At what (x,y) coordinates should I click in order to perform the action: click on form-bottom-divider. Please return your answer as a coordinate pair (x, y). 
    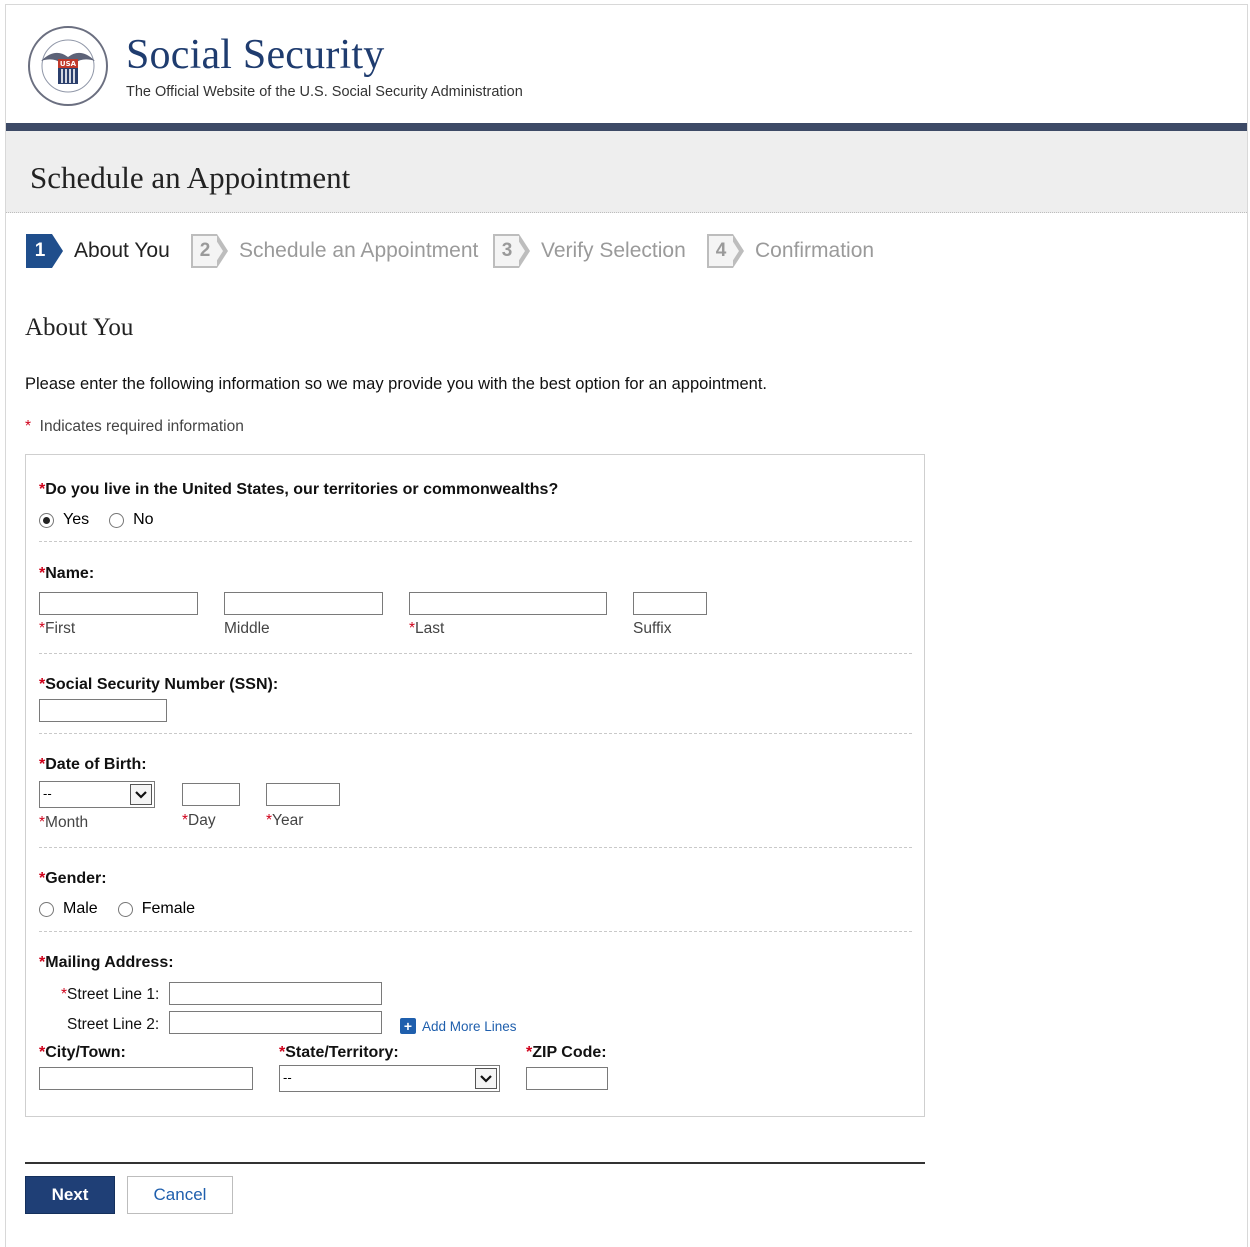
    Looking at the image, I should click on (475, 1163).